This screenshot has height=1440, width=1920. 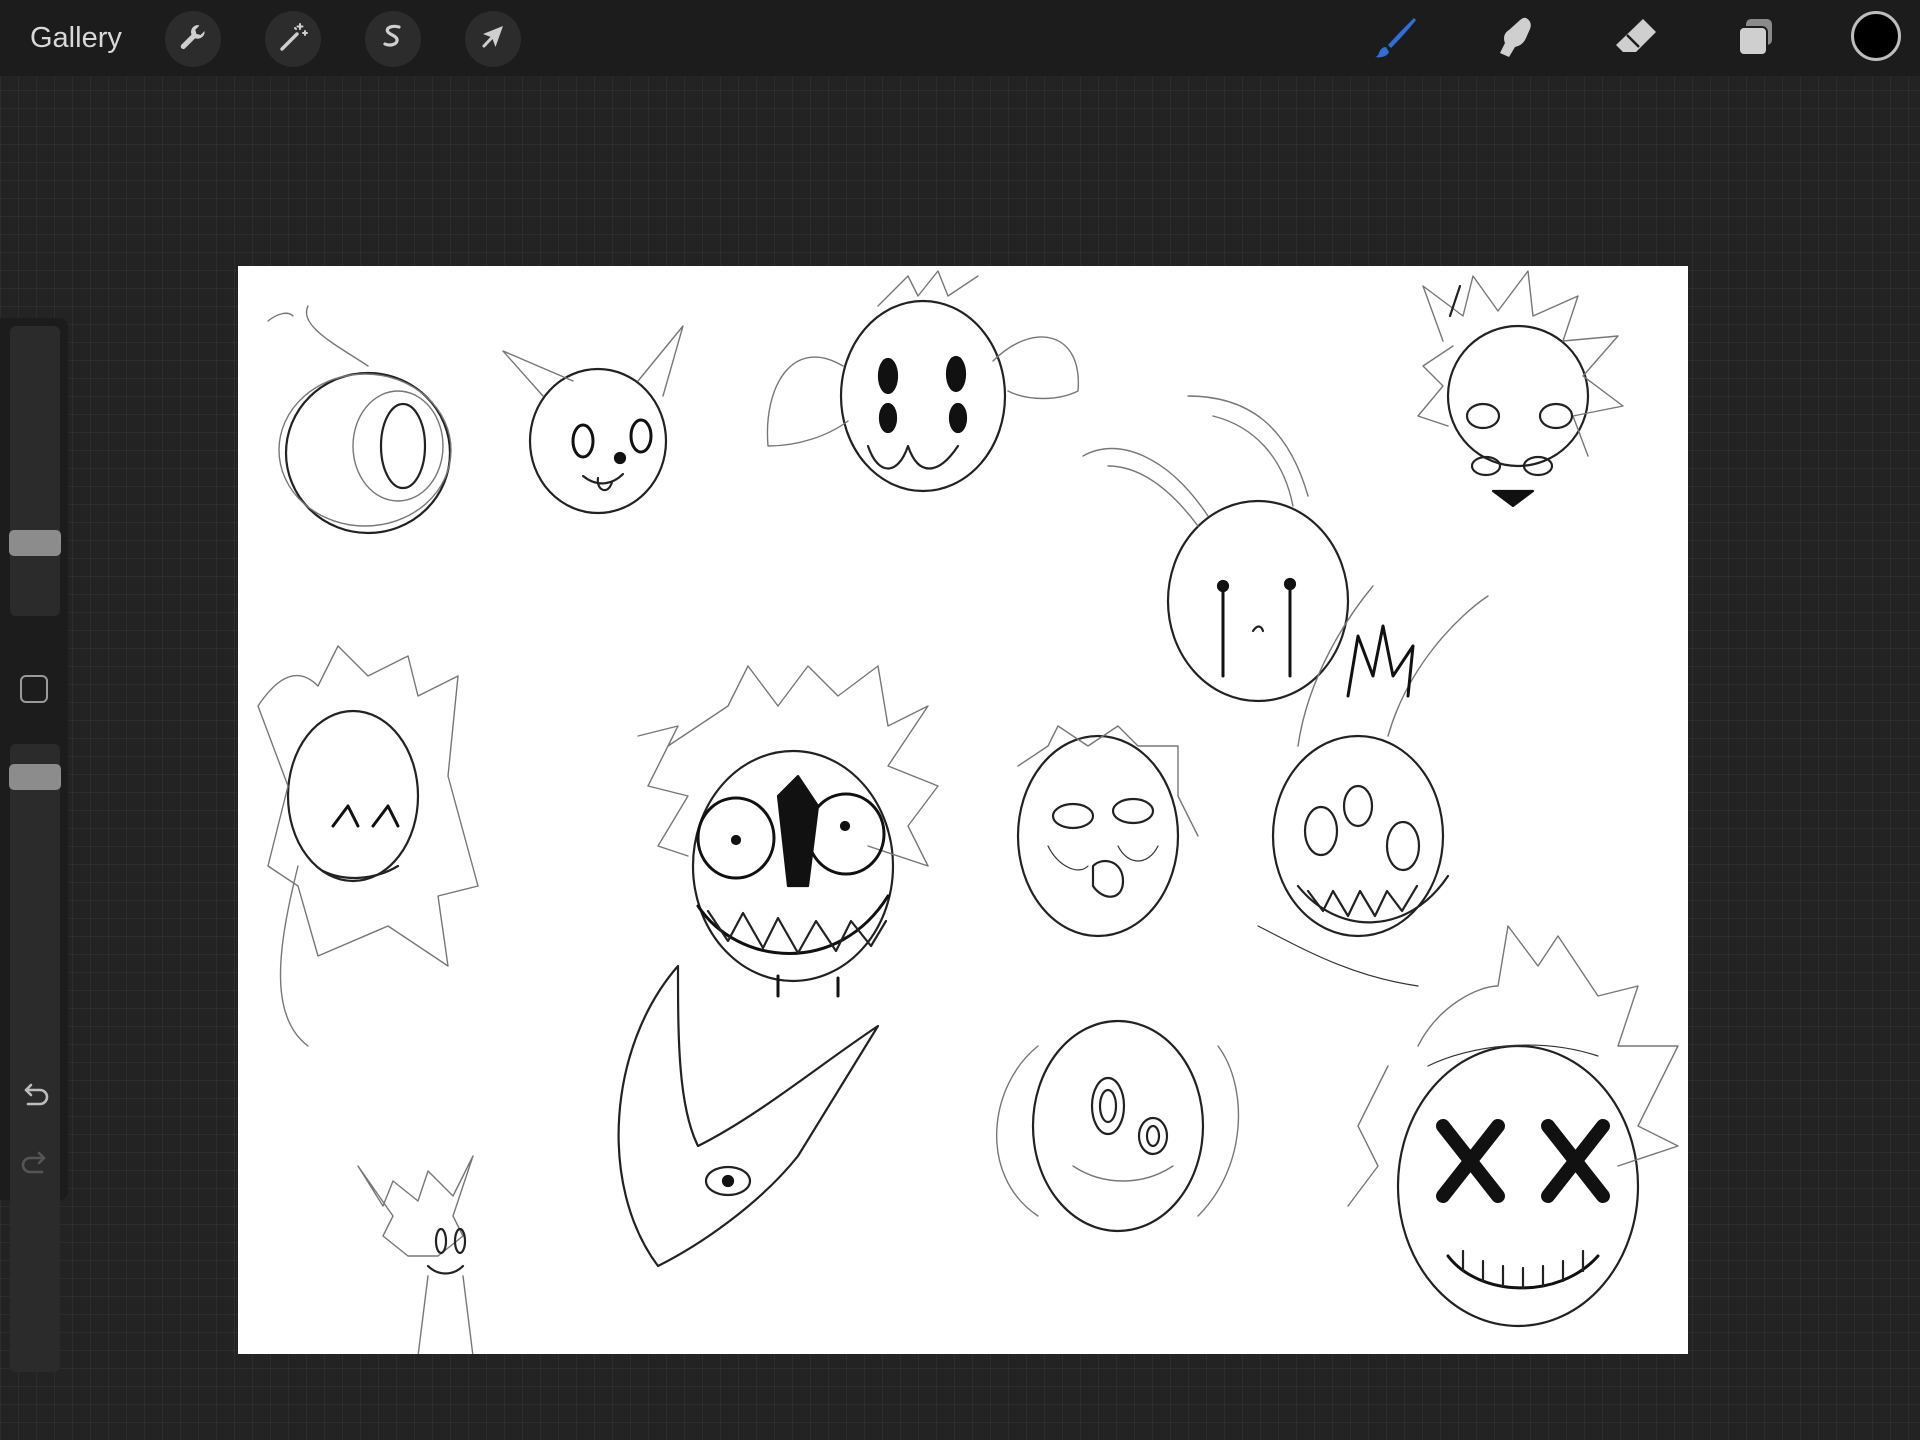 What do you see at coordinates (1118, 1126) in the screenshot?
I see `sketch-face-spiral-eyes` at bounding box center [1118, 1126].